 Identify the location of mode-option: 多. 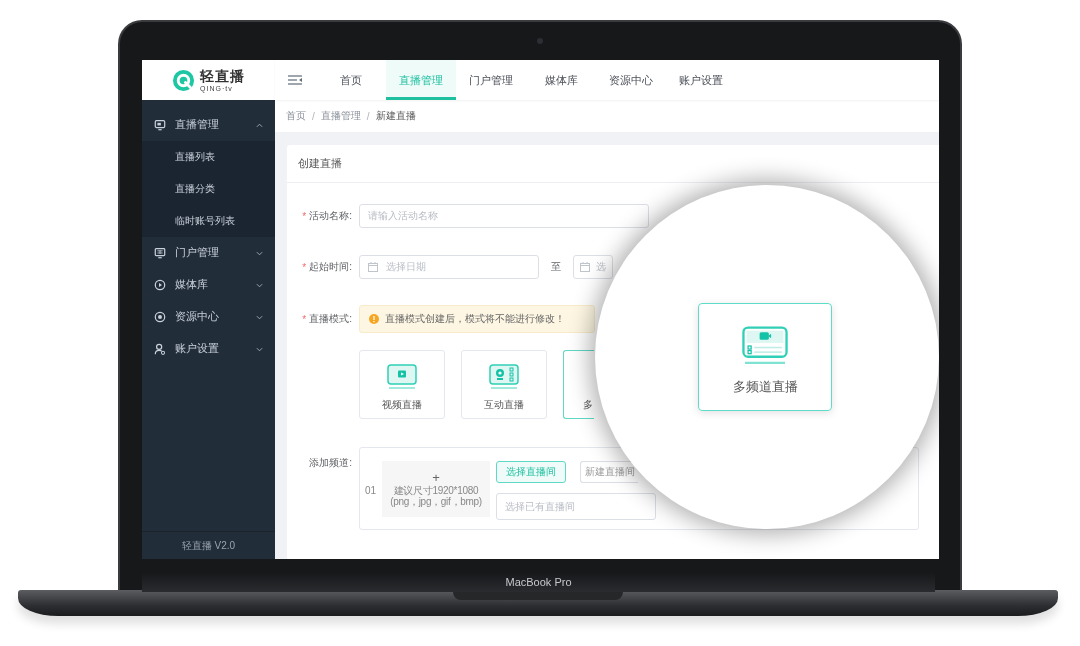
(578, 384).